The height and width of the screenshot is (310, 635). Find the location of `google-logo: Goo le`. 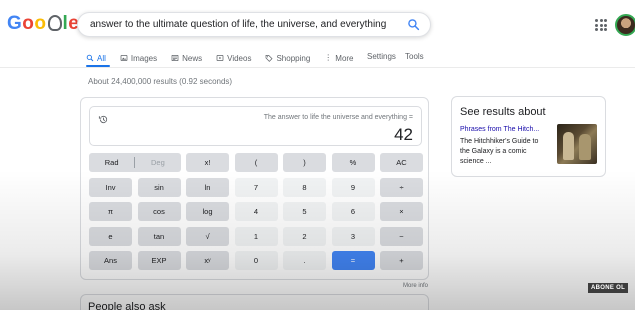

google-logo: Goo le is located at coordinates (43, 24).